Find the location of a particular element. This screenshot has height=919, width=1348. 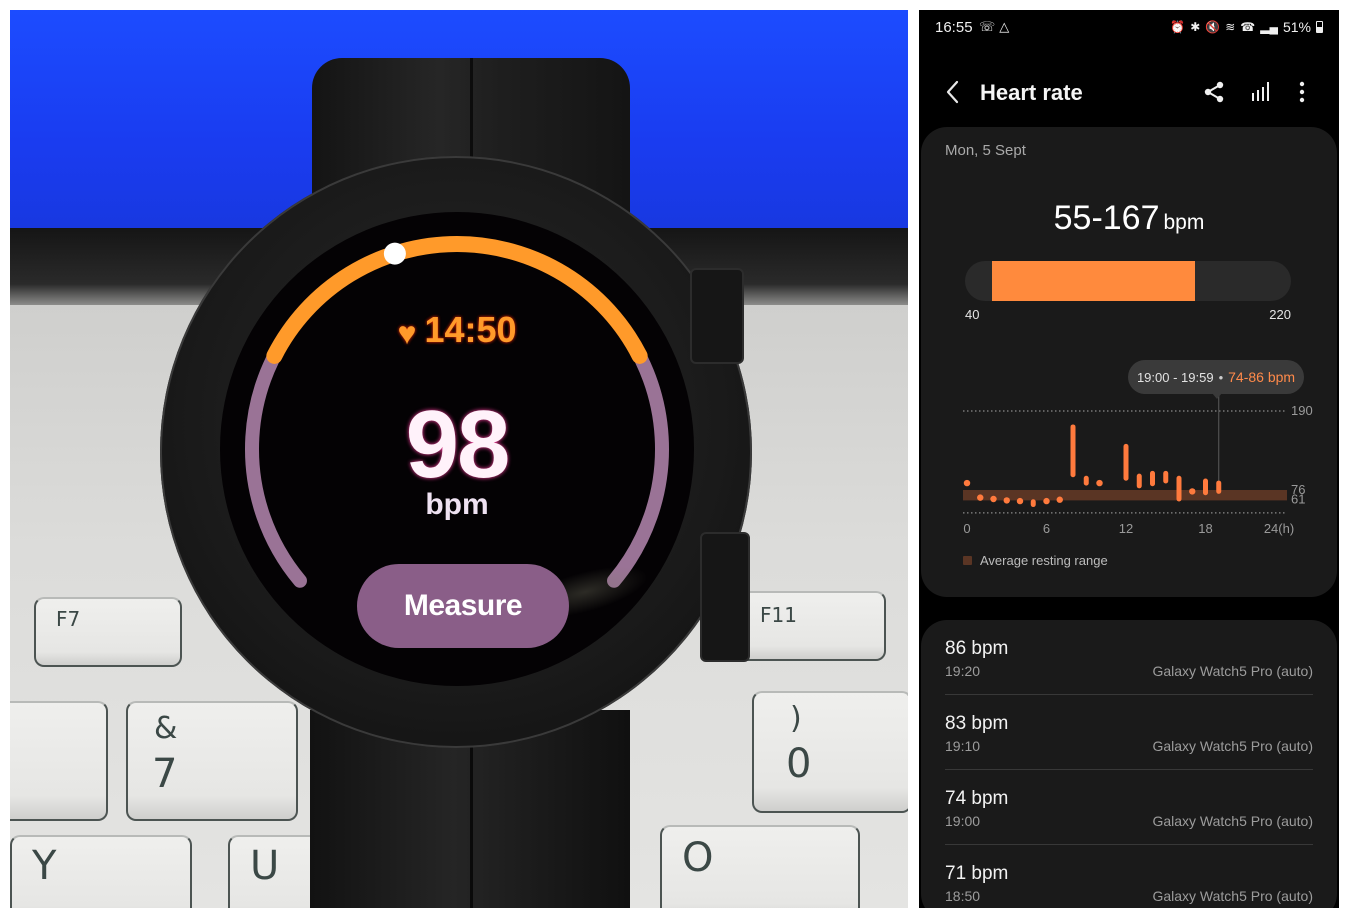

range-scale-min: 40 is located at coordinates (972, 314).